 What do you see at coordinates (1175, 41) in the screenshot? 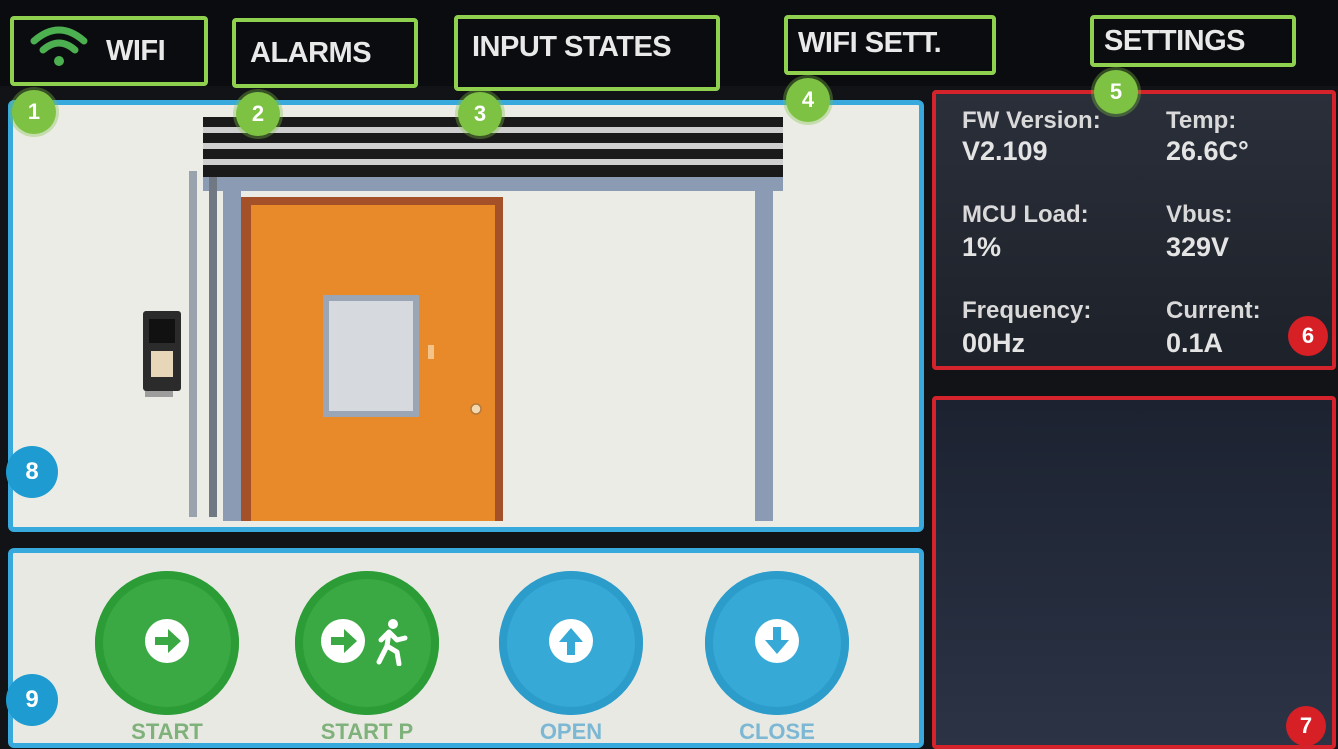
I see `settings-button-label: SETTINGS` at bounding box center [1175, 41].